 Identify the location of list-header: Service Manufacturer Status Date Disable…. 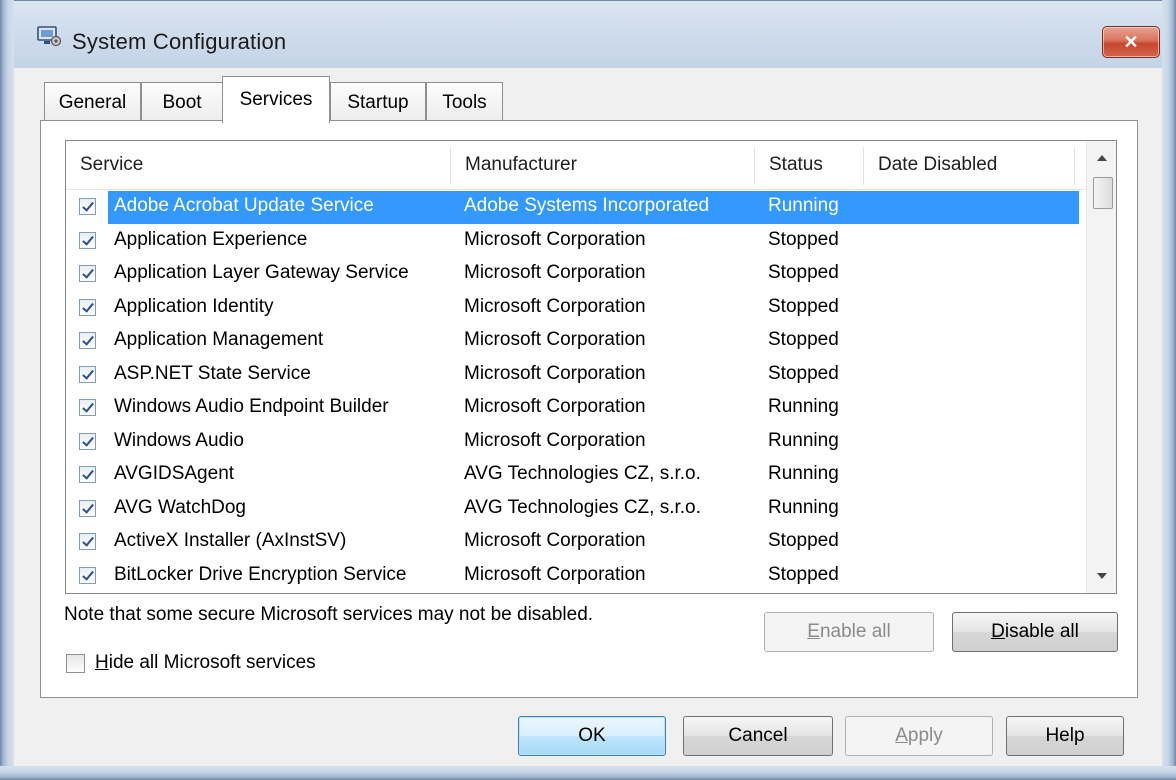
(576, 165).